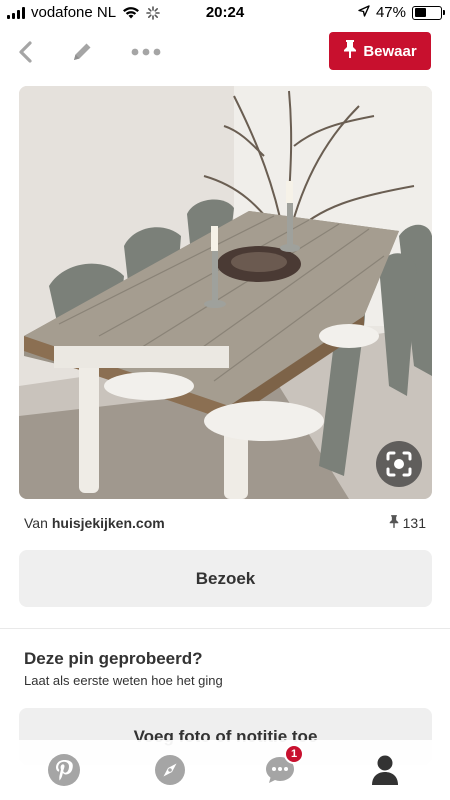  I want to click on save-count: 131, so click(407, 523).